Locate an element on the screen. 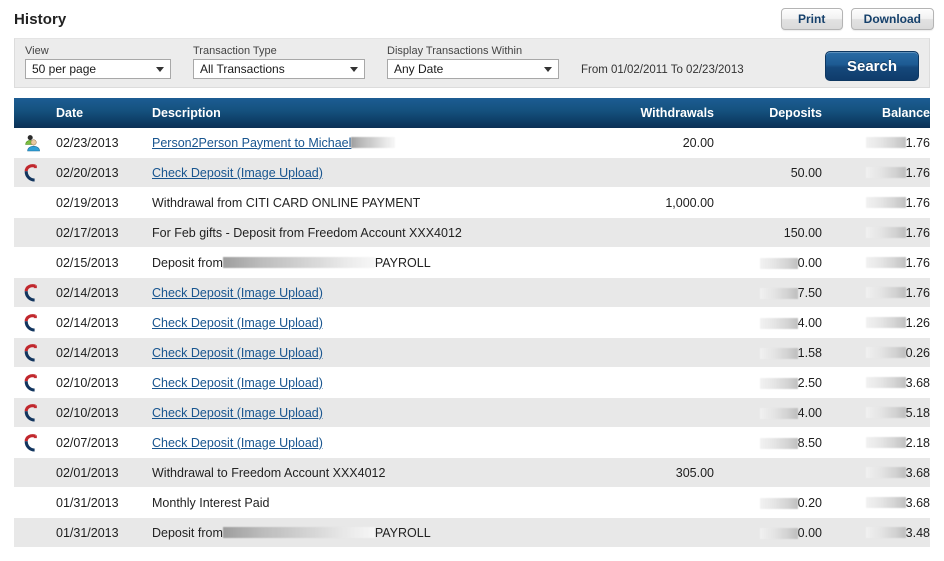 The width and height of the screenshot is (944, 561). deposit-amount: 7.50 is located at coordinates (809, 292).